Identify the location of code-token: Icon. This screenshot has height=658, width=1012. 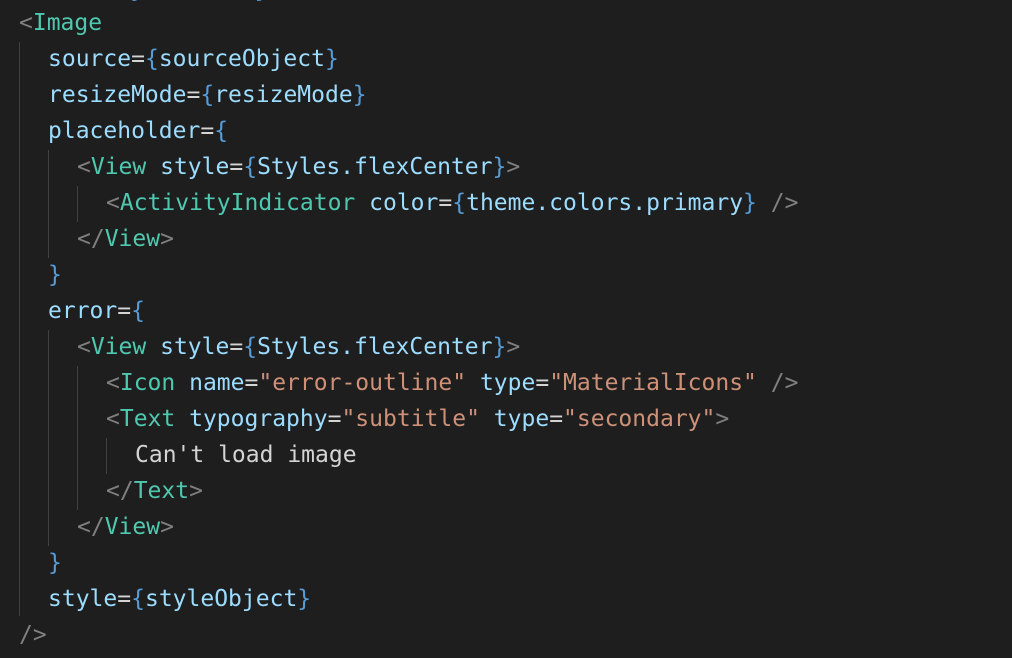
(147, 383).